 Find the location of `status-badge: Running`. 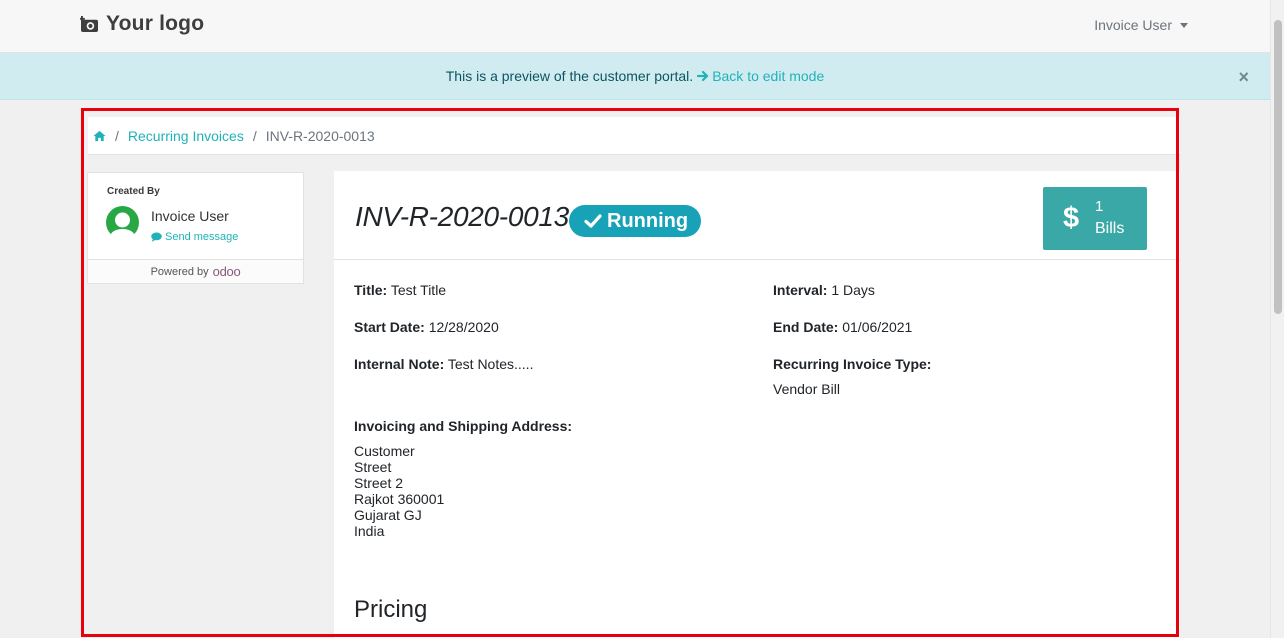

status-badge: Running is located at coordinates (635, 221).